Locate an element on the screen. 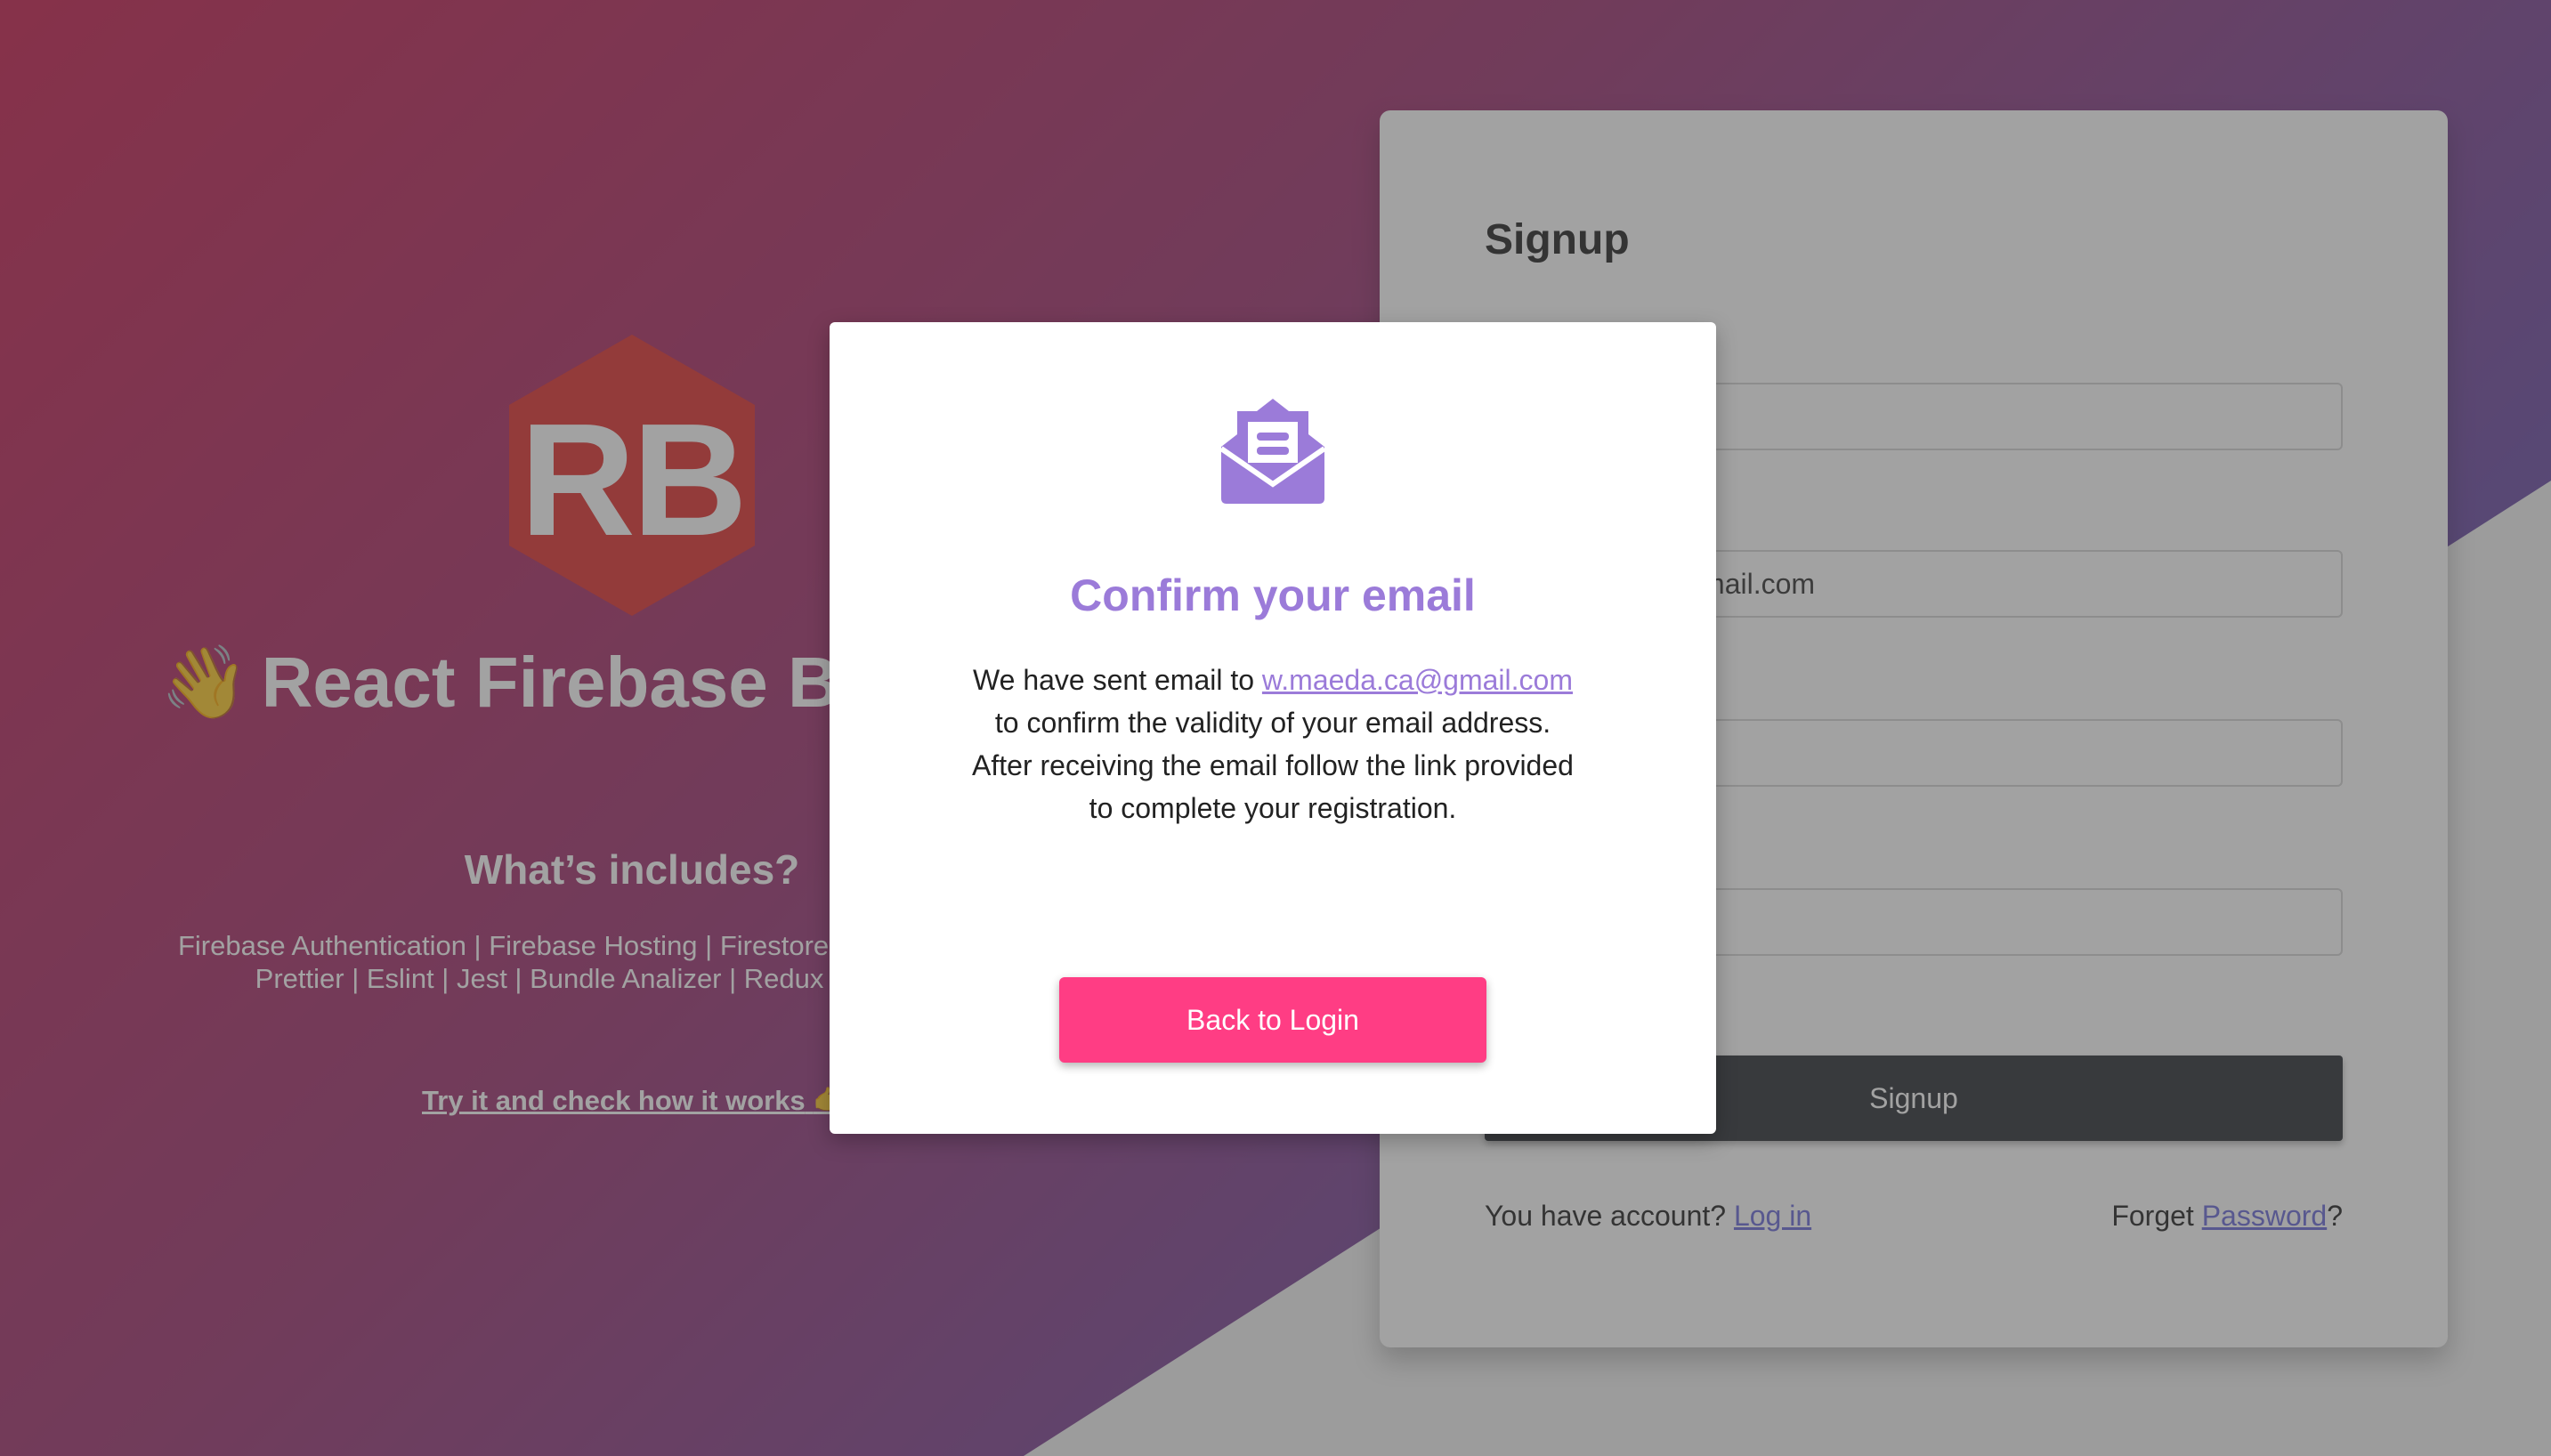 The width and height of the screenshot is (2551, 1456). back-to-login-button: Back to Login is located at coordinates (1272, 1020).